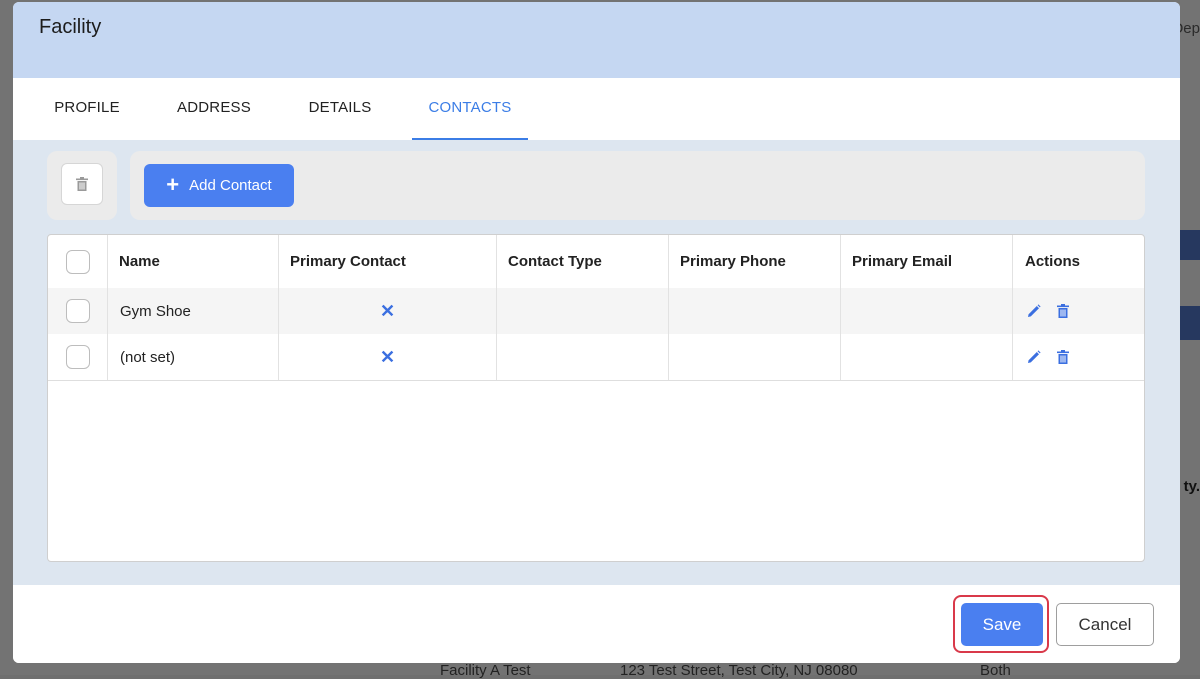 This screenshot has height=679, width=1200. I want to click on select-all-checkbox, so click(77, 261).